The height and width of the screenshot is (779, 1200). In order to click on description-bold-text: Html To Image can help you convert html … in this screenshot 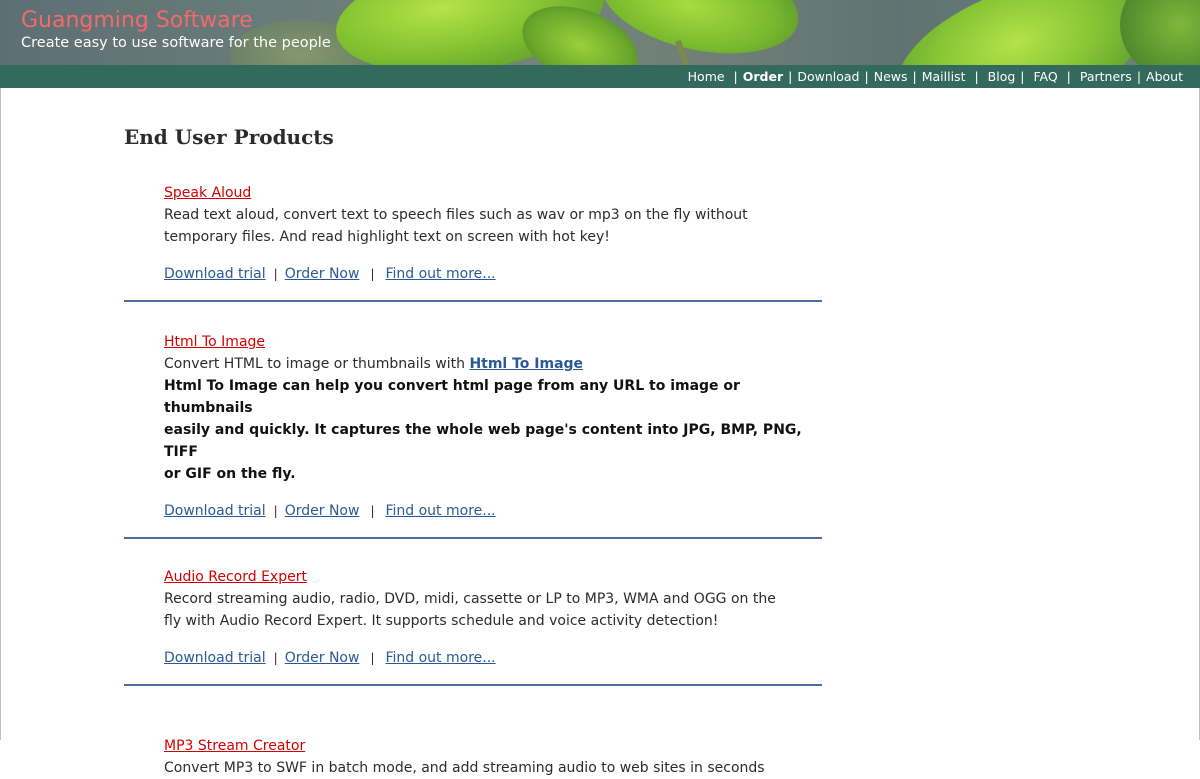, I will do `click(452, 397)`.